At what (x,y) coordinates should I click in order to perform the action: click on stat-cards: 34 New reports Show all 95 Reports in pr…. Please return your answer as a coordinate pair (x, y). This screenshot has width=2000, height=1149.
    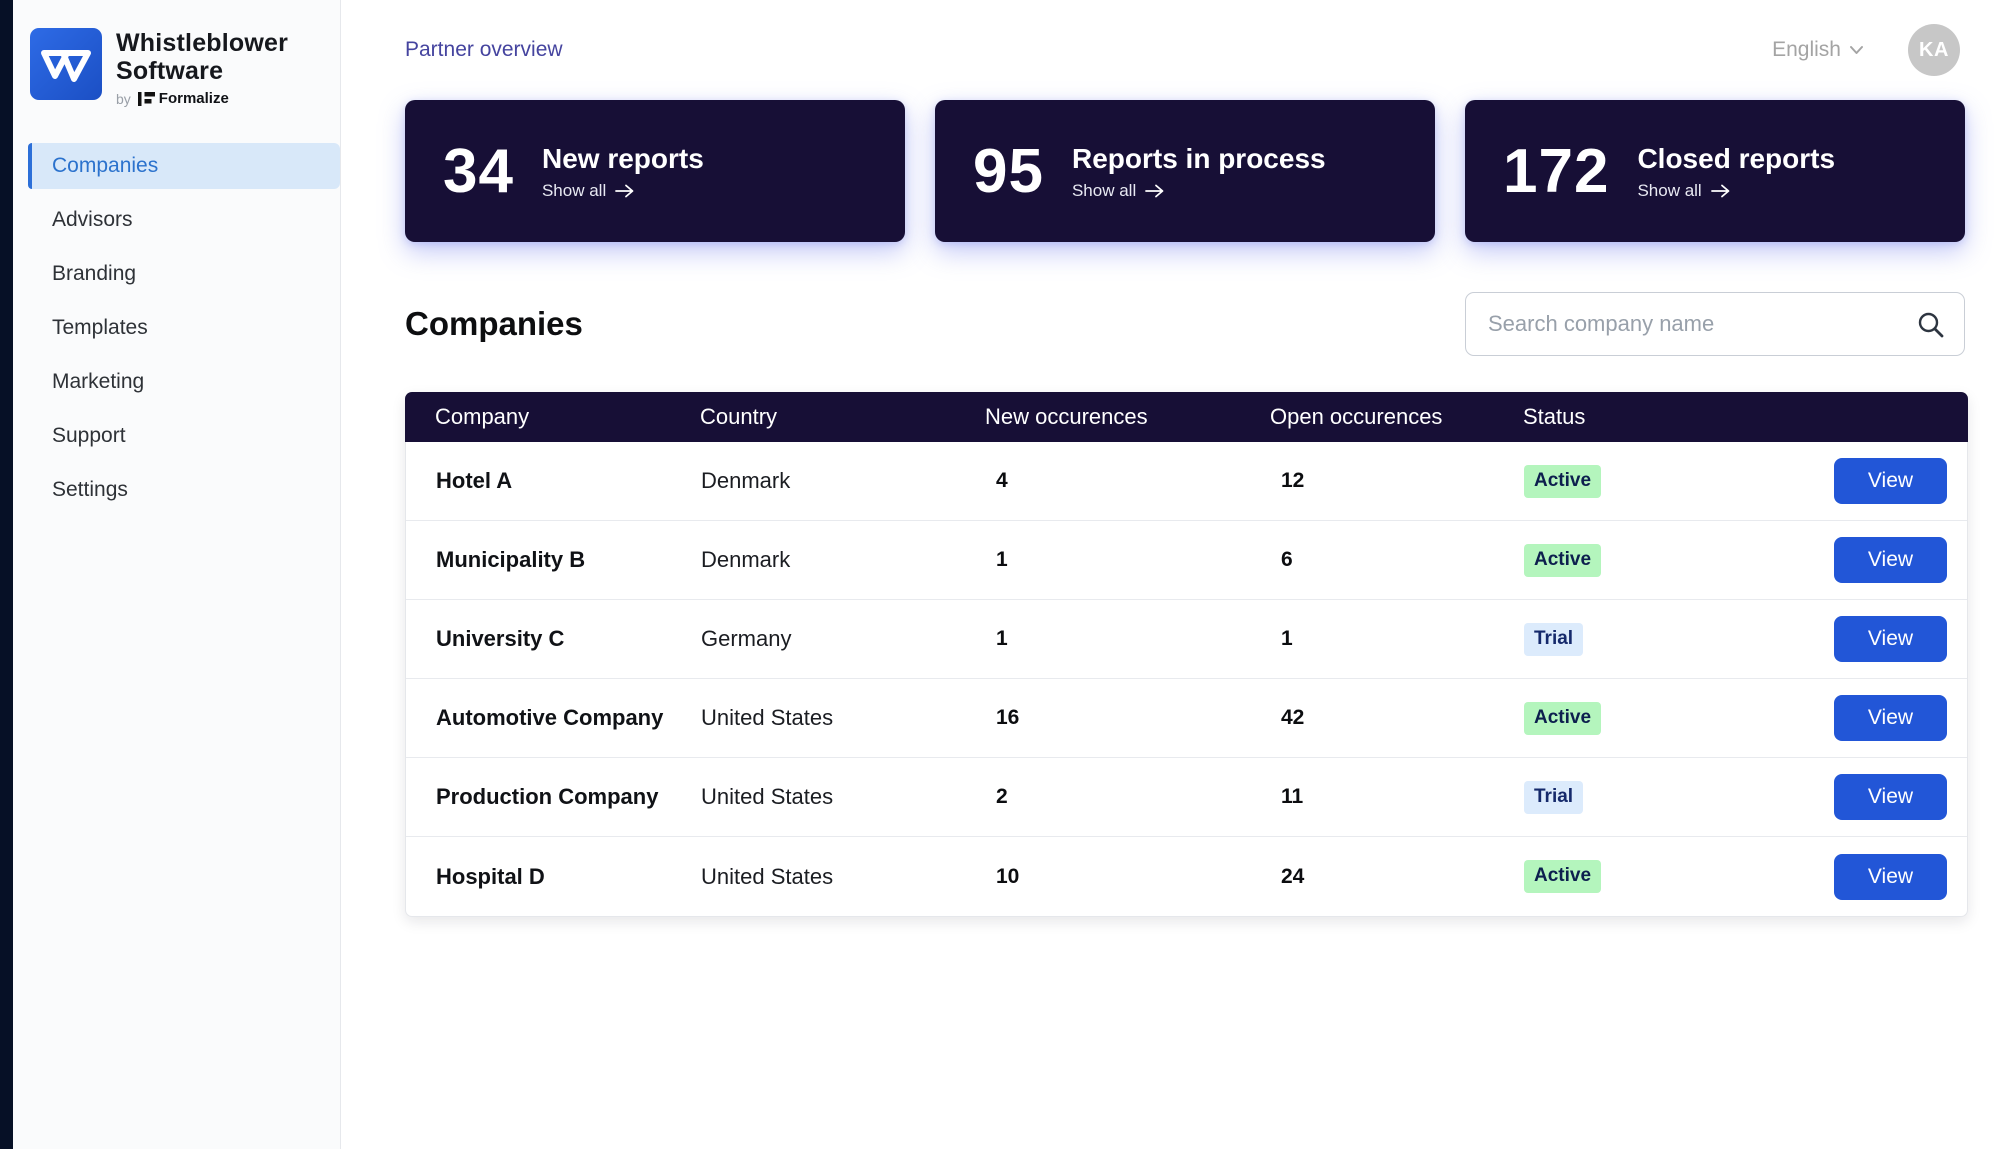
    Looking at the image, I should click on (1185, 171).